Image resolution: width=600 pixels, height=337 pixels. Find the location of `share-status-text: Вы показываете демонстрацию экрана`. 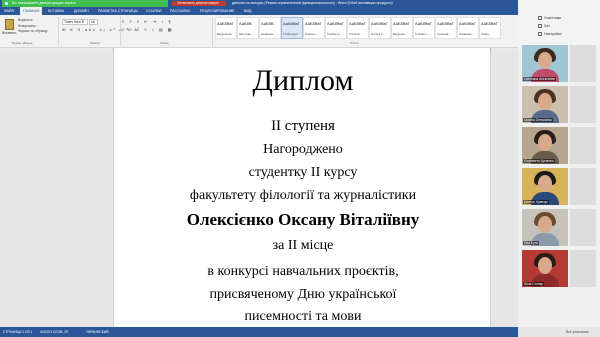

share-status-text: Вы показываете демонстрацию экрана is located at coordinates (44, 3).